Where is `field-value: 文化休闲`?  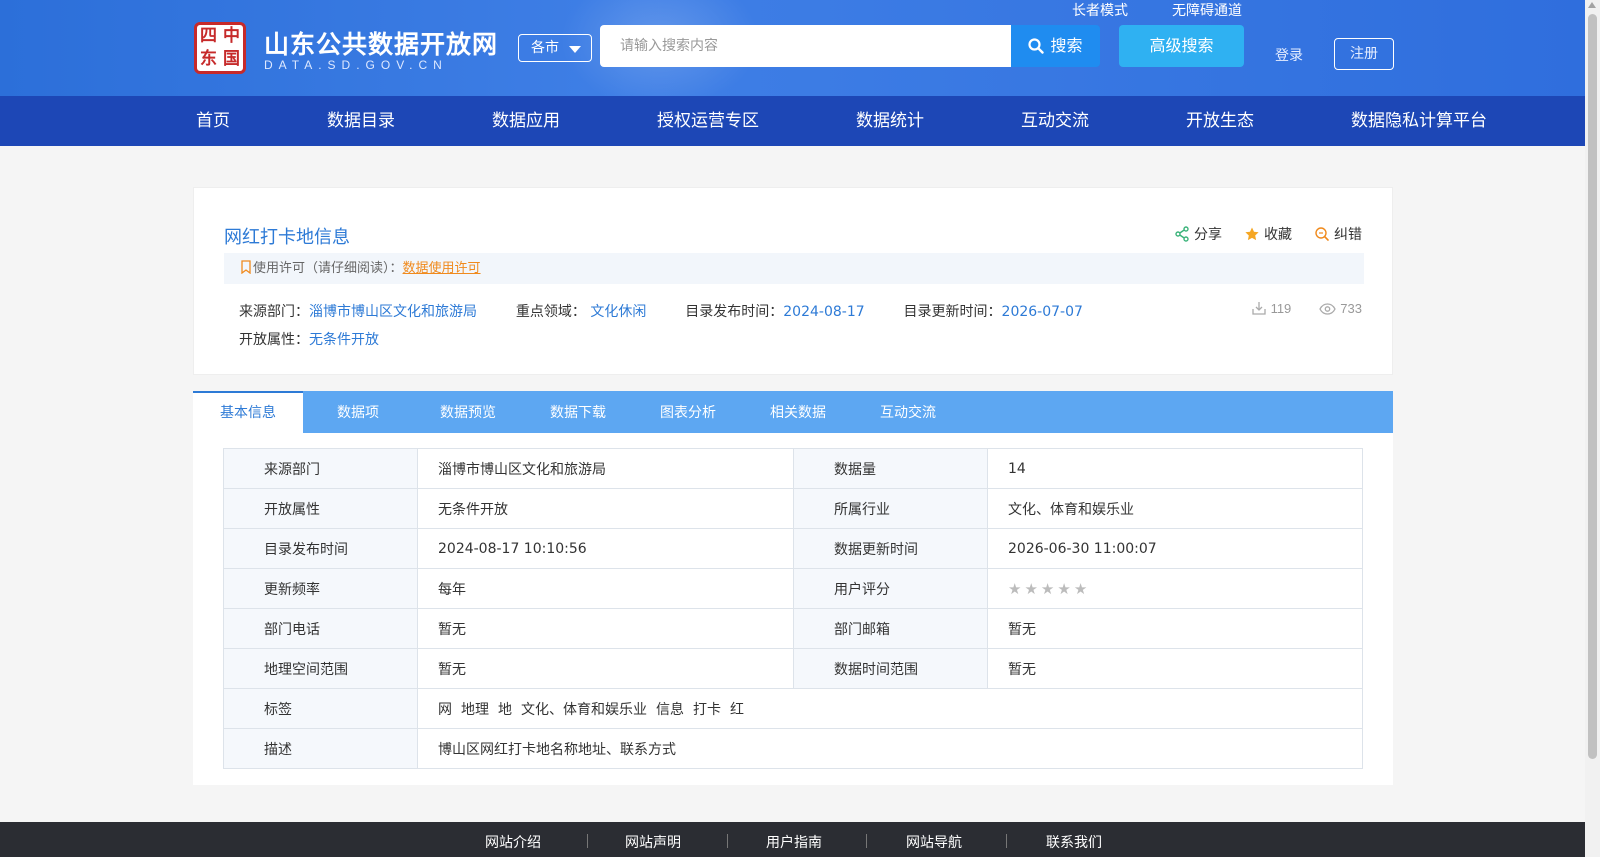 field-value: 文化休闲 is located at coordinates (618, 312).